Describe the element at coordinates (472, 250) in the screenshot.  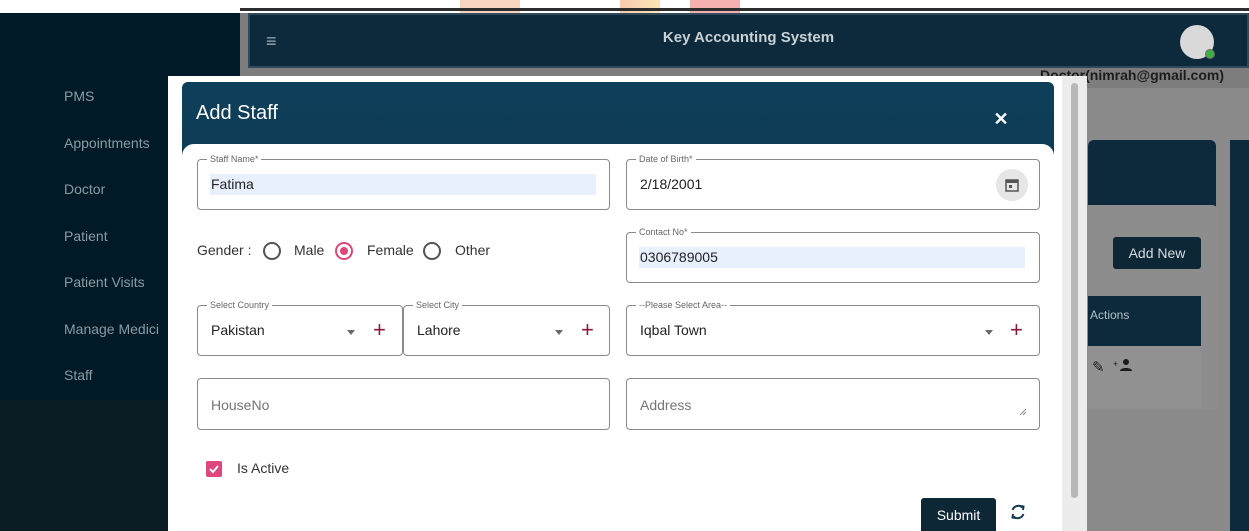
I see `gender-other-label: Other` at that location.